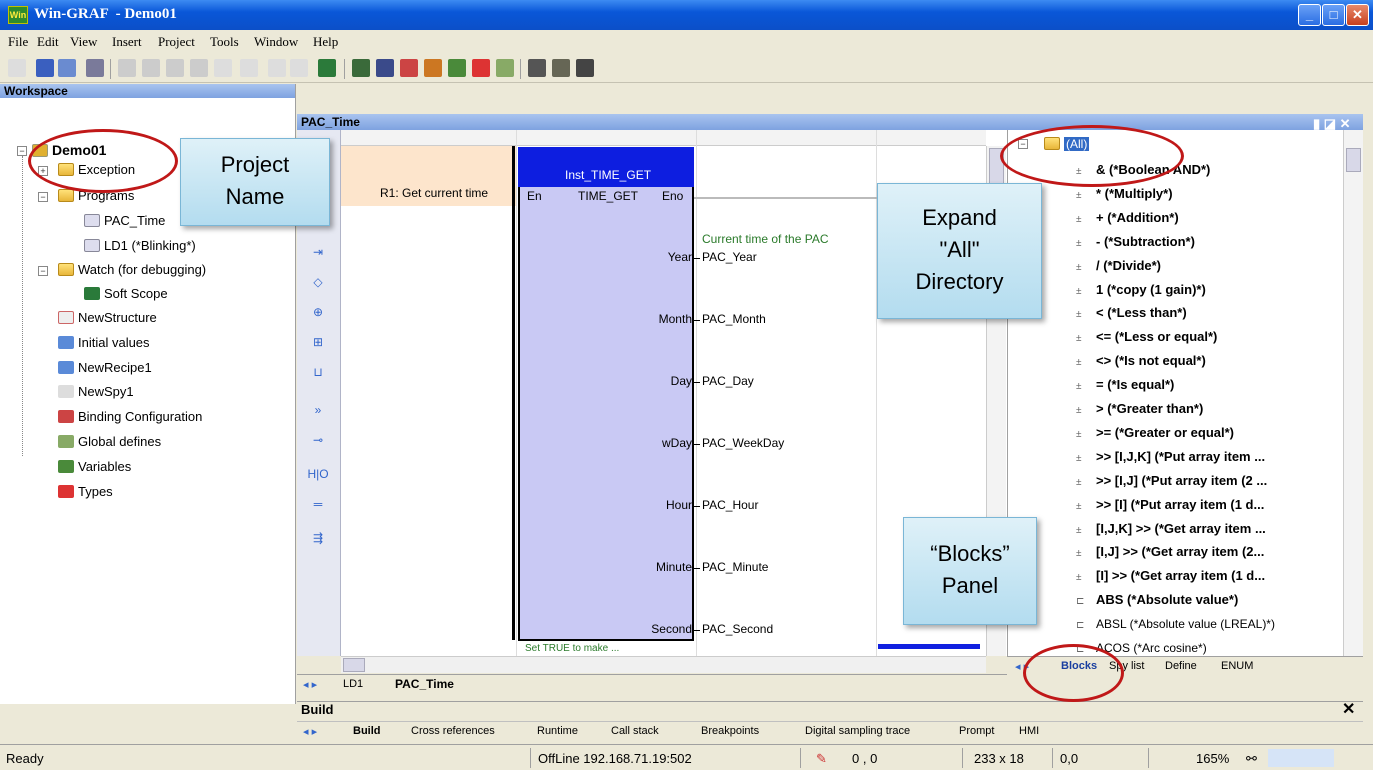 The image size is (1373, 770). Describe the element at coordinates (1131, 313) in the screenshot. I see `block-item: ± < (*Less than*)` at that location.